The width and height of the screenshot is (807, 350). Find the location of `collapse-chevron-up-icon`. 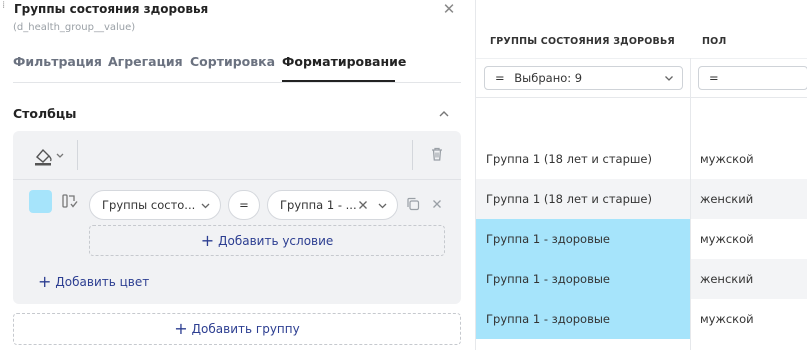

collapse-chevron-up-icon is located at coordinates (444, 114).